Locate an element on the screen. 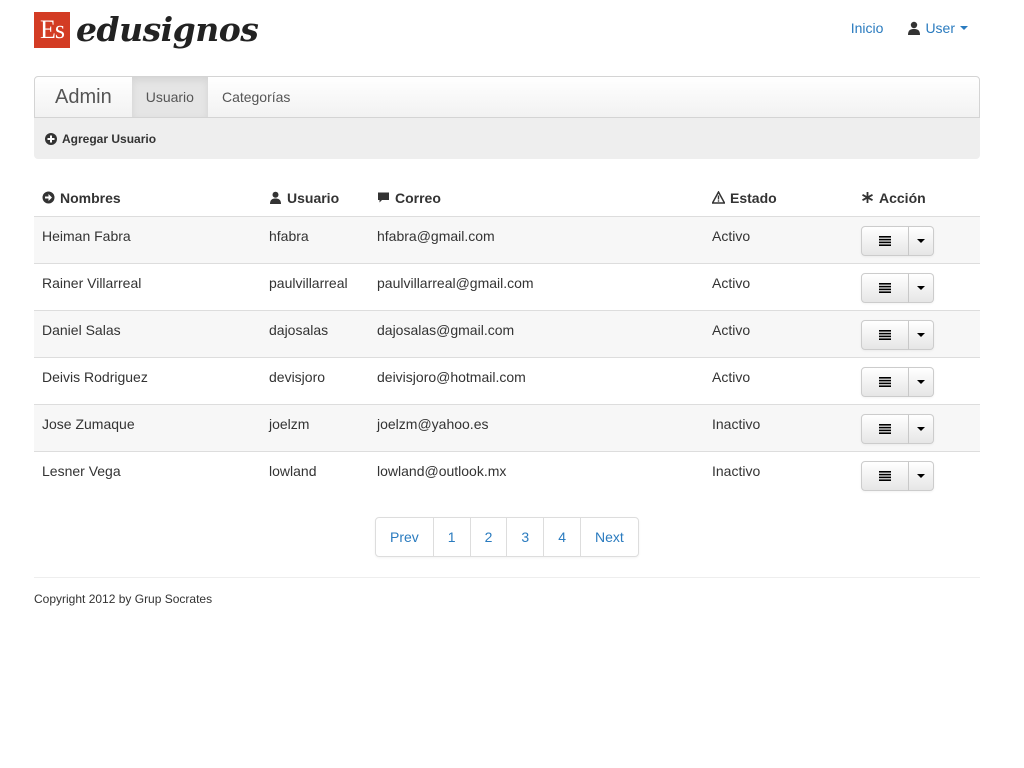 This screenshot has width=1024, height=768. logo: Es edusignos is located at coordinates (146, 29).